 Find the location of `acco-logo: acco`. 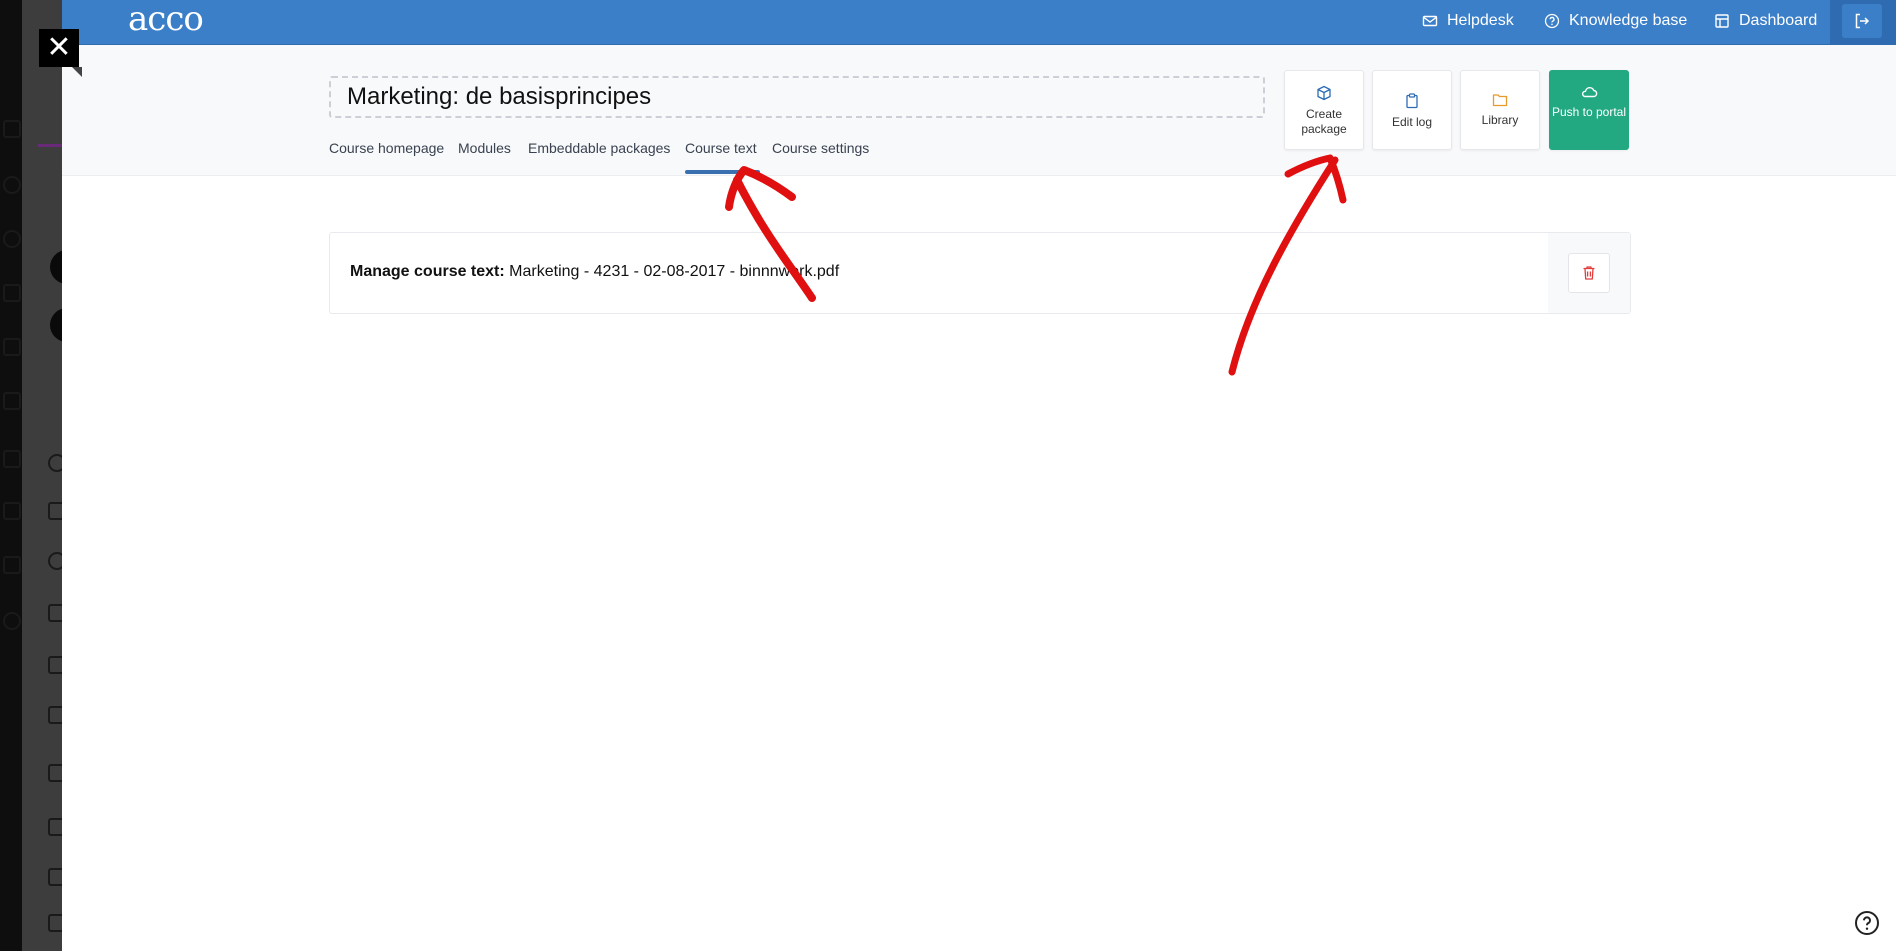

acco-logo: acco is located at coordinates (166, 20).